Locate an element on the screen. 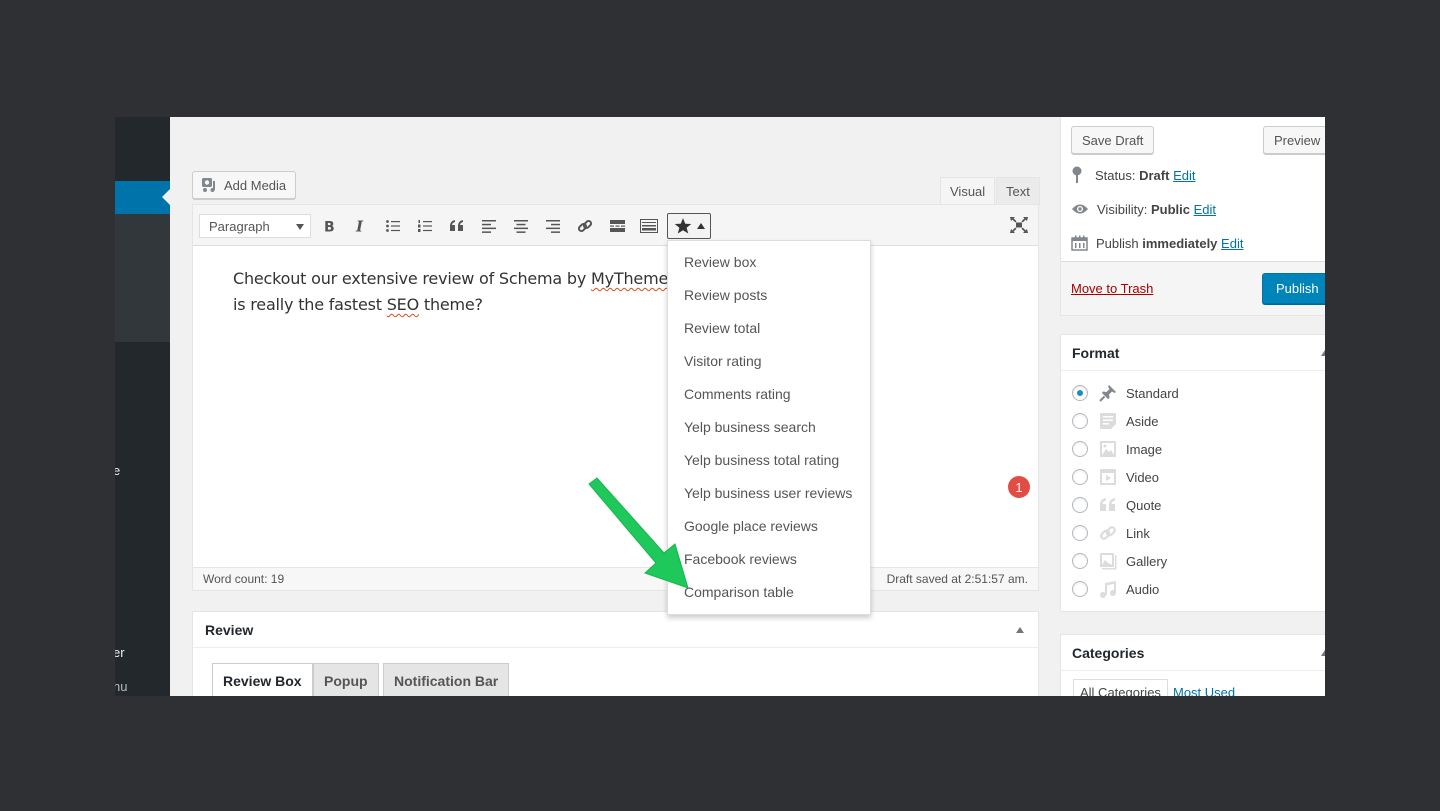 Image resolution: width=1440 pixels, height=811 pixels. align-center-button is located at coordinates (521, 226).